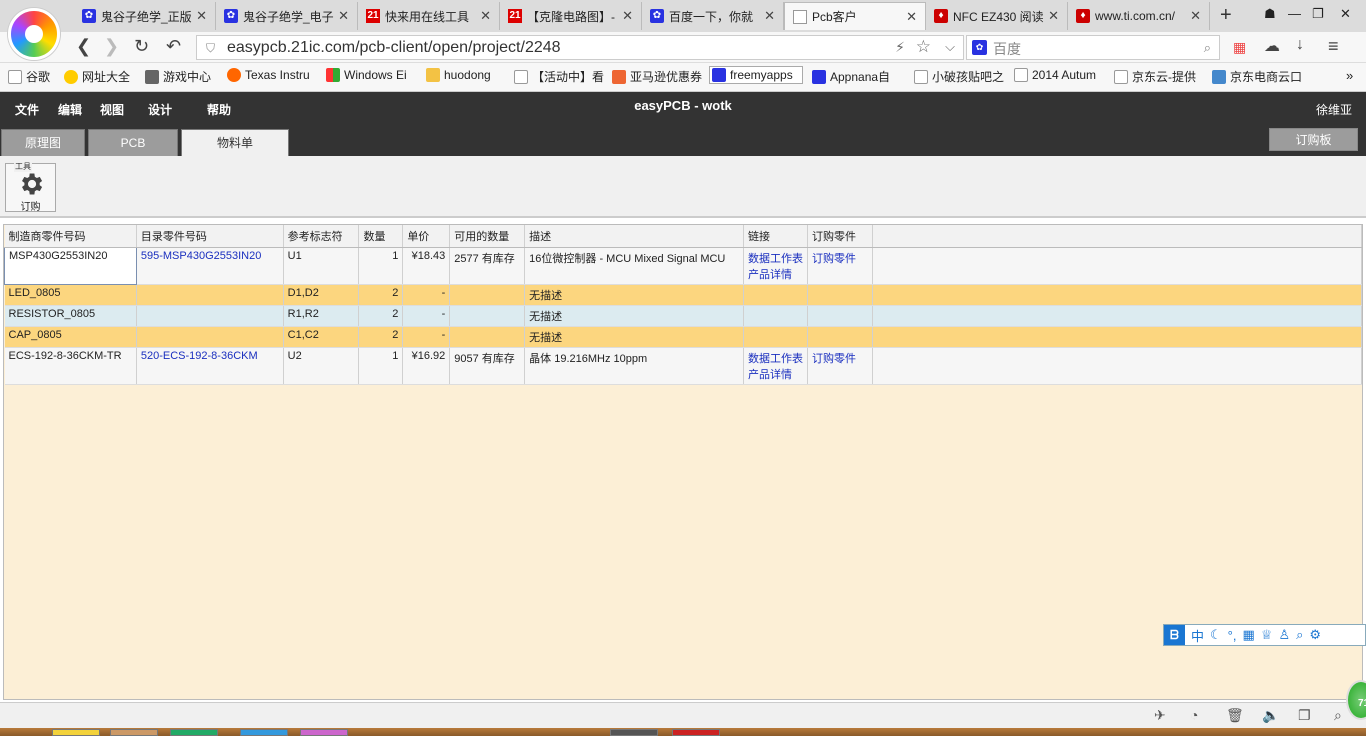 The height and width of the screenshot is (736, 1366). Describe the element at coordinates (1174, 635) in the screenshot. I see `ime-logo-icon: ᗷ` at that location.